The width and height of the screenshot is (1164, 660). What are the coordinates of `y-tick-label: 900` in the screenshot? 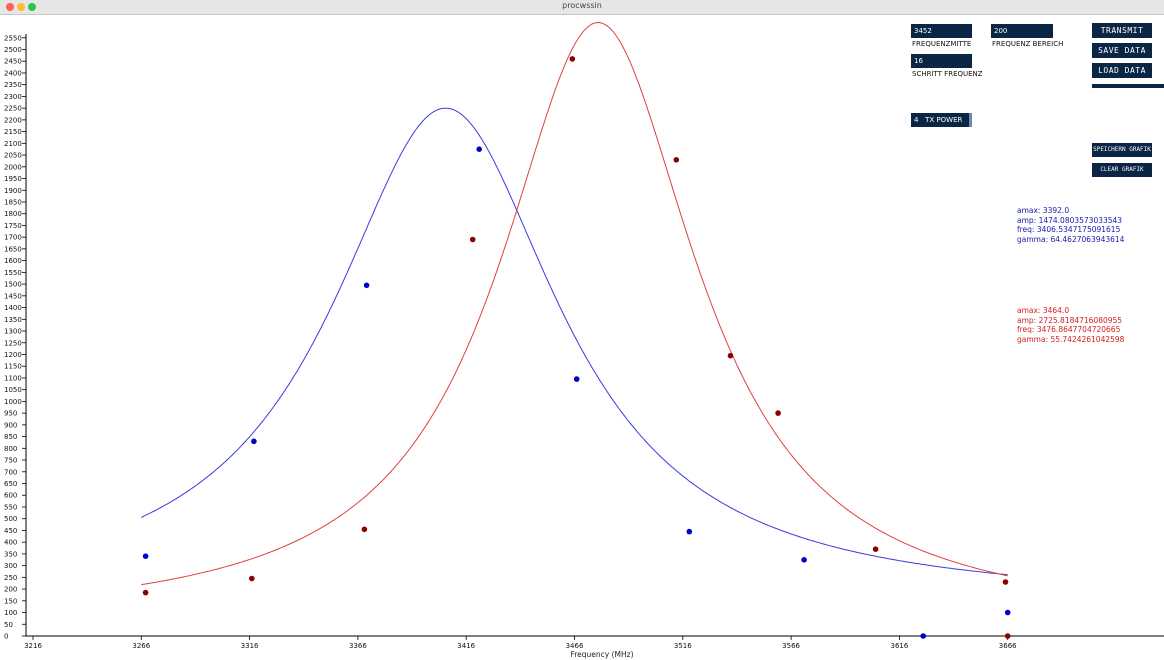 It's located at (10, 425).